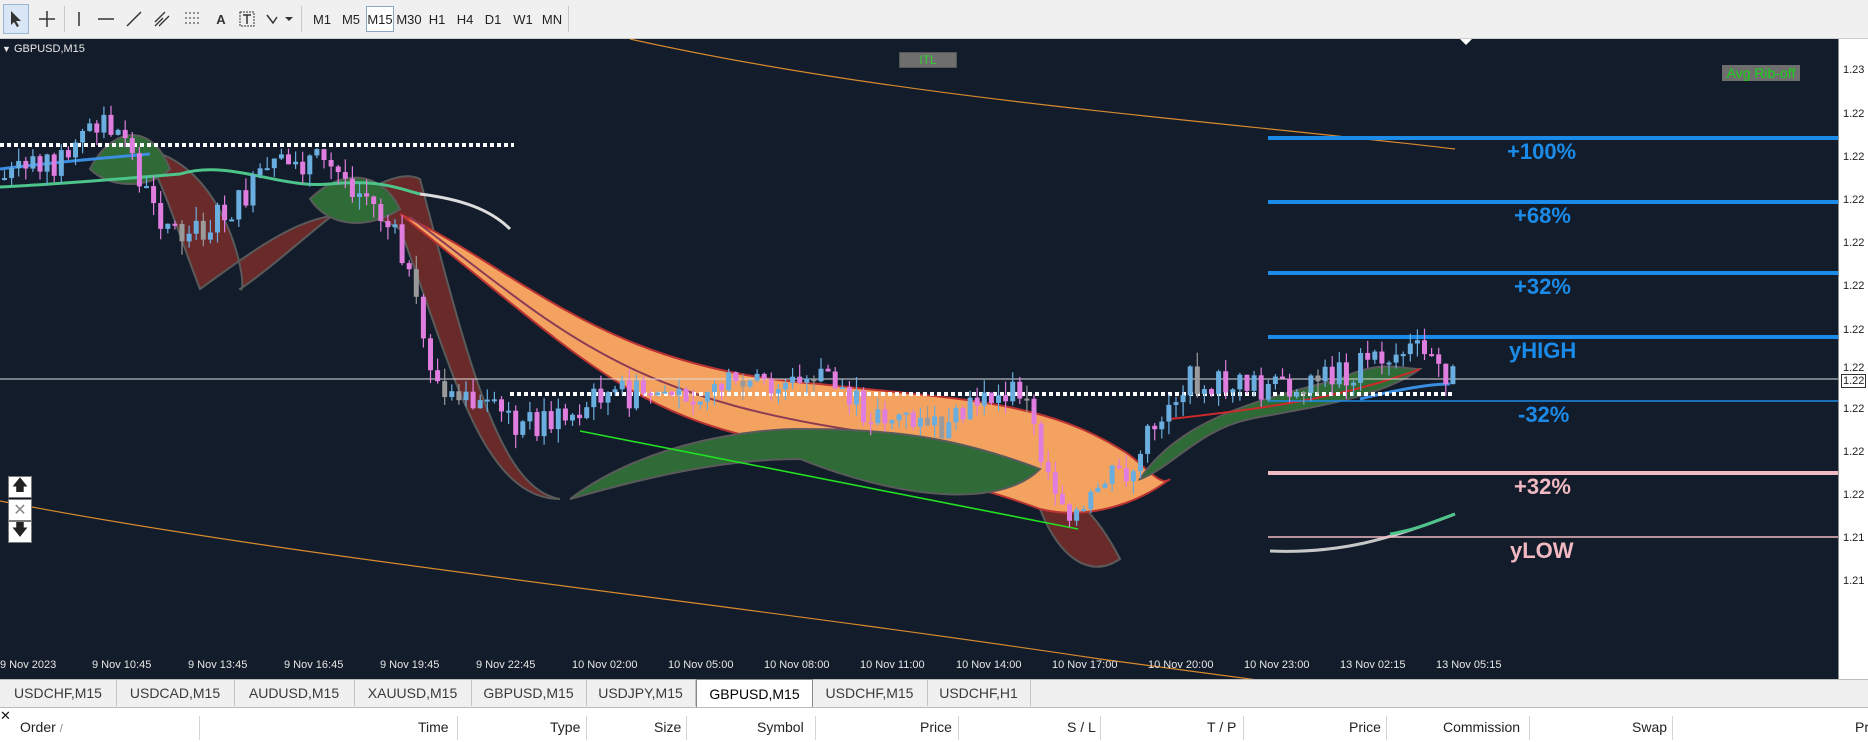  Describe the element at coordinates (28, 665) in the screenshot. I see `time-label: 9 Nov 2023` at that location.